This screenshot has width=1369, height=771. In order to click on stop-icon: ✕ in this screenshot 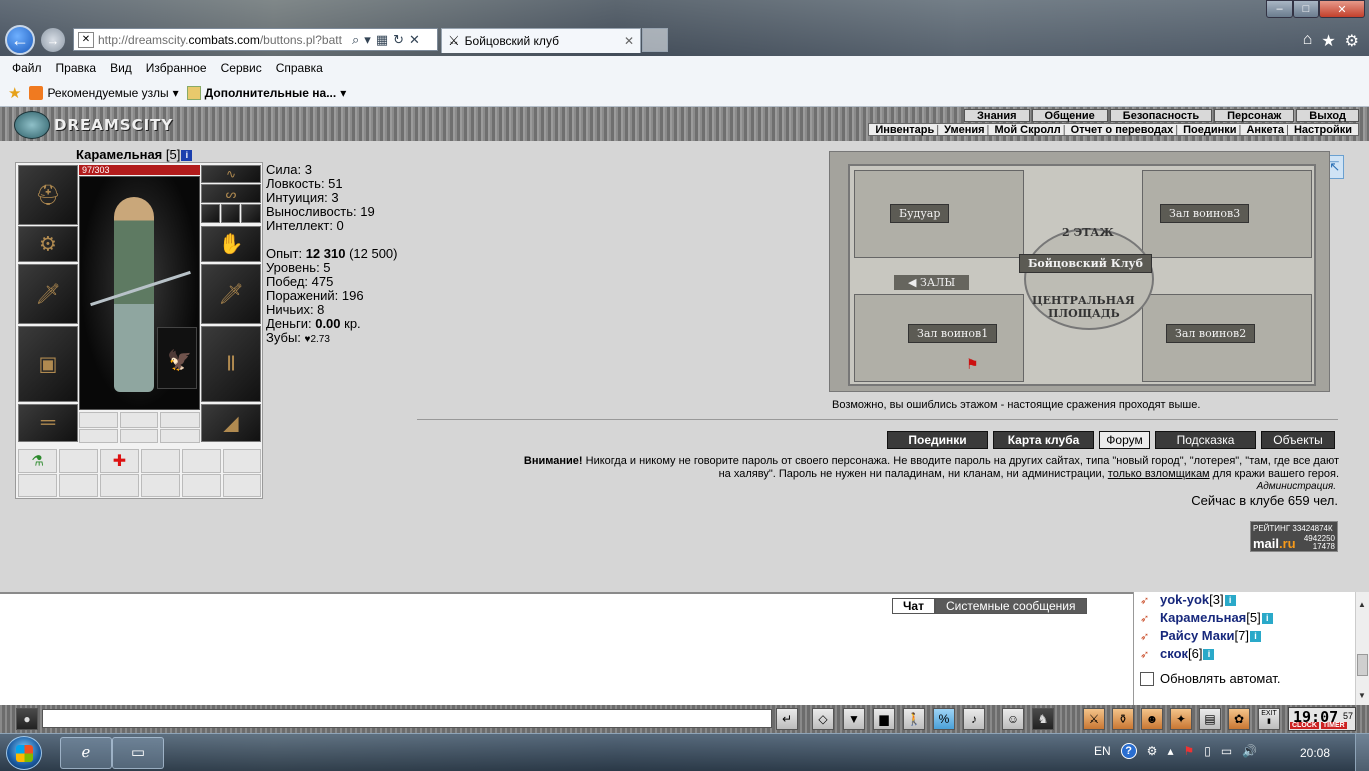, I will do `click(414, 40)`.